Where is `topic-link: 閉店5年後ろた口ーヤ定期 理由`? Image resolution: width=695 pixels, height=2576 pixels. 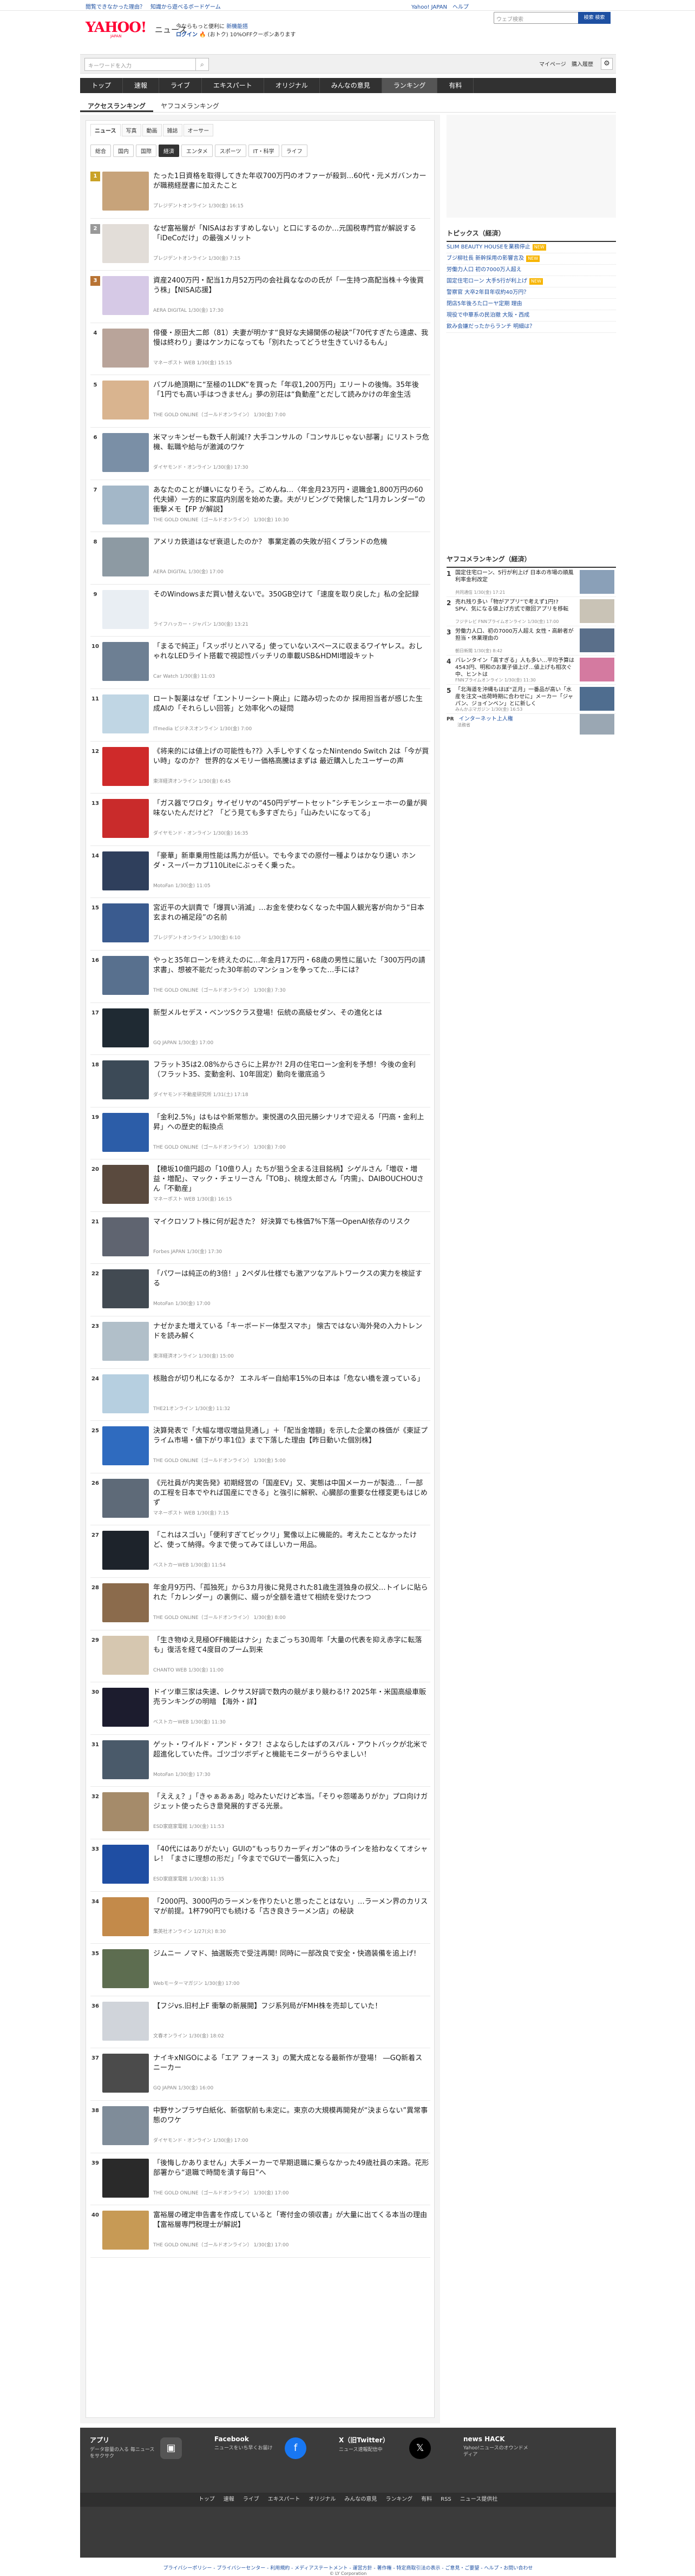 topic-link: 閉店5年後ろた口ーヤ定期 理由 is located at coordinates (531, 304).